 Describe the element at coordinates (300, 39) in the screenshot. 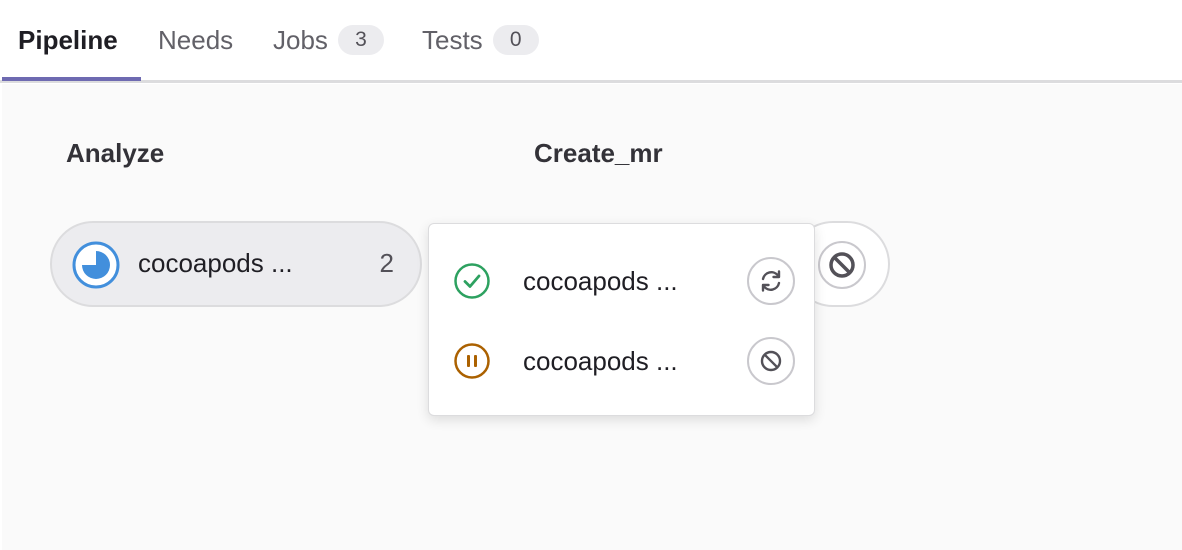

I see `tab-jobs-label: Jobs` at that location.